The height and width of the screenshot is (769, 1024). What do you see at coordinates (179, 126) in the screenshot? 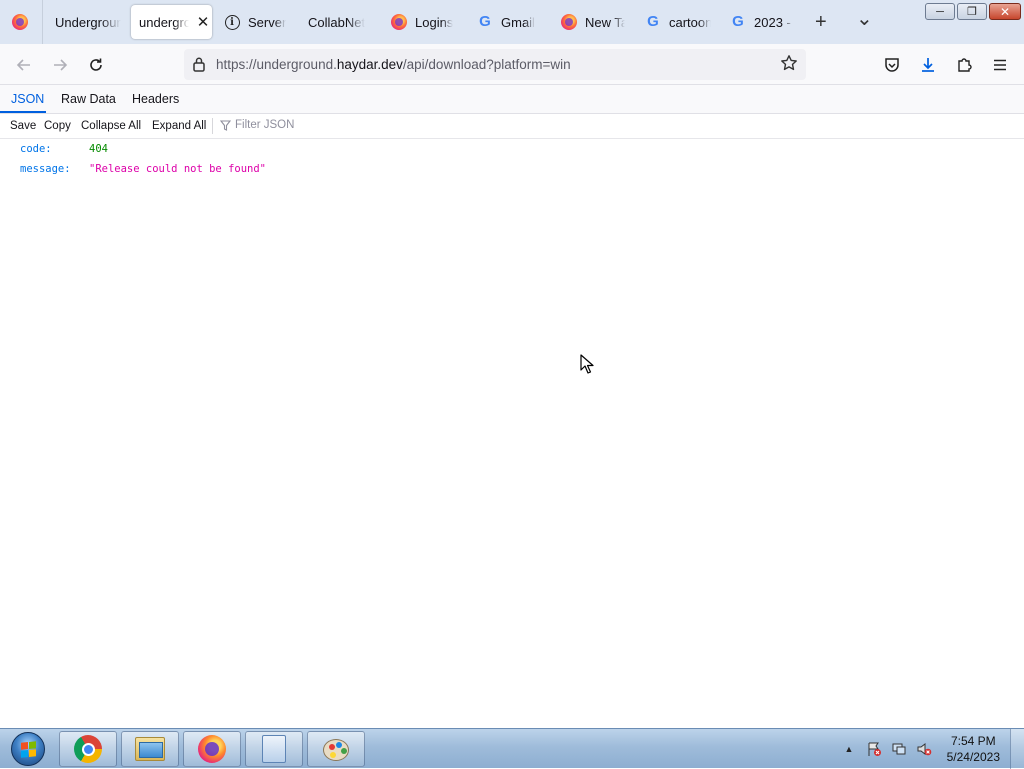
I see `expand-all-button: Expand All` at bounding box center [179, 126].